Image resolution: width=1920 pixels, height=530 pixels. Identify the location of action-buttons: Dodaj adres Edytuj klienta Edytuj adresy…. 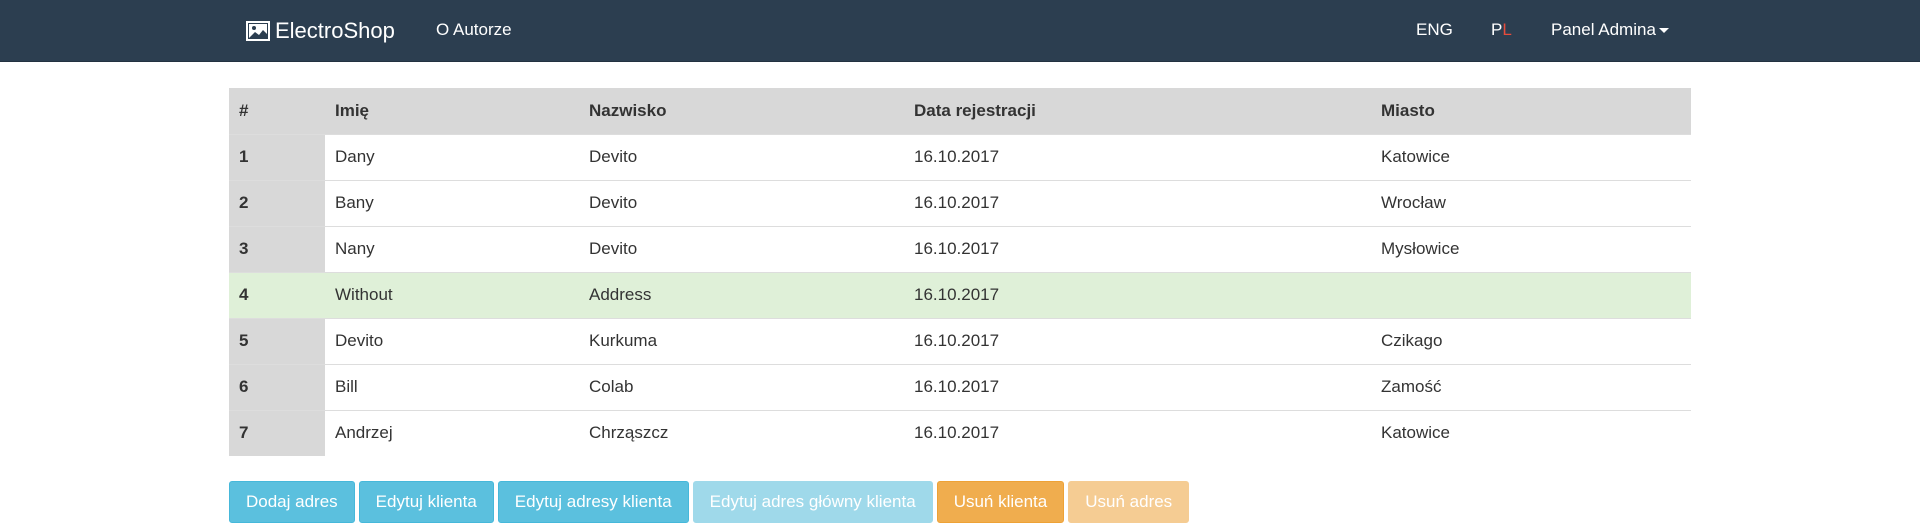
(709, 502).